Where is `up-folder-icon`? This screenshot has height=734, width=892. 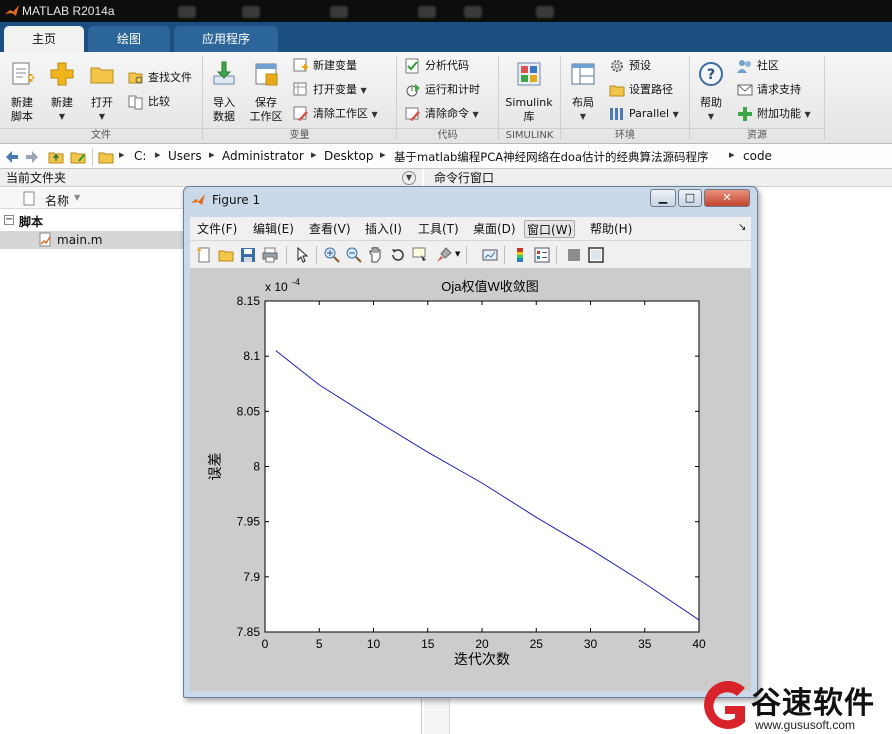
up-folder-icon is located at coordinates (56, 157).